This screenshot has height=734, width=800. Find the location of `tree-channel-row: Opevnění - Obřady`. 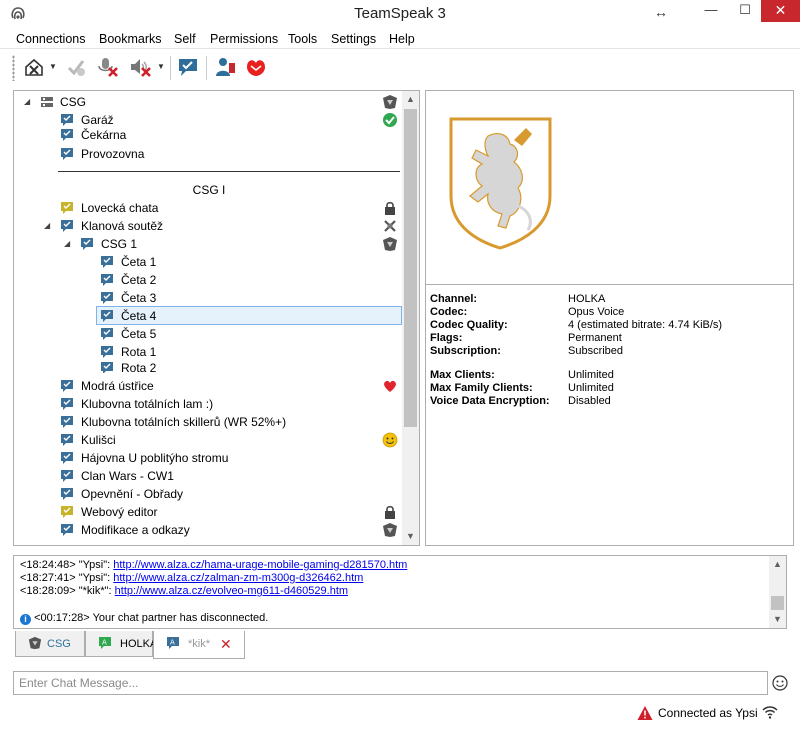

tree-channel-row: Opevnění - Obřady is located at coordinates (209, 494).